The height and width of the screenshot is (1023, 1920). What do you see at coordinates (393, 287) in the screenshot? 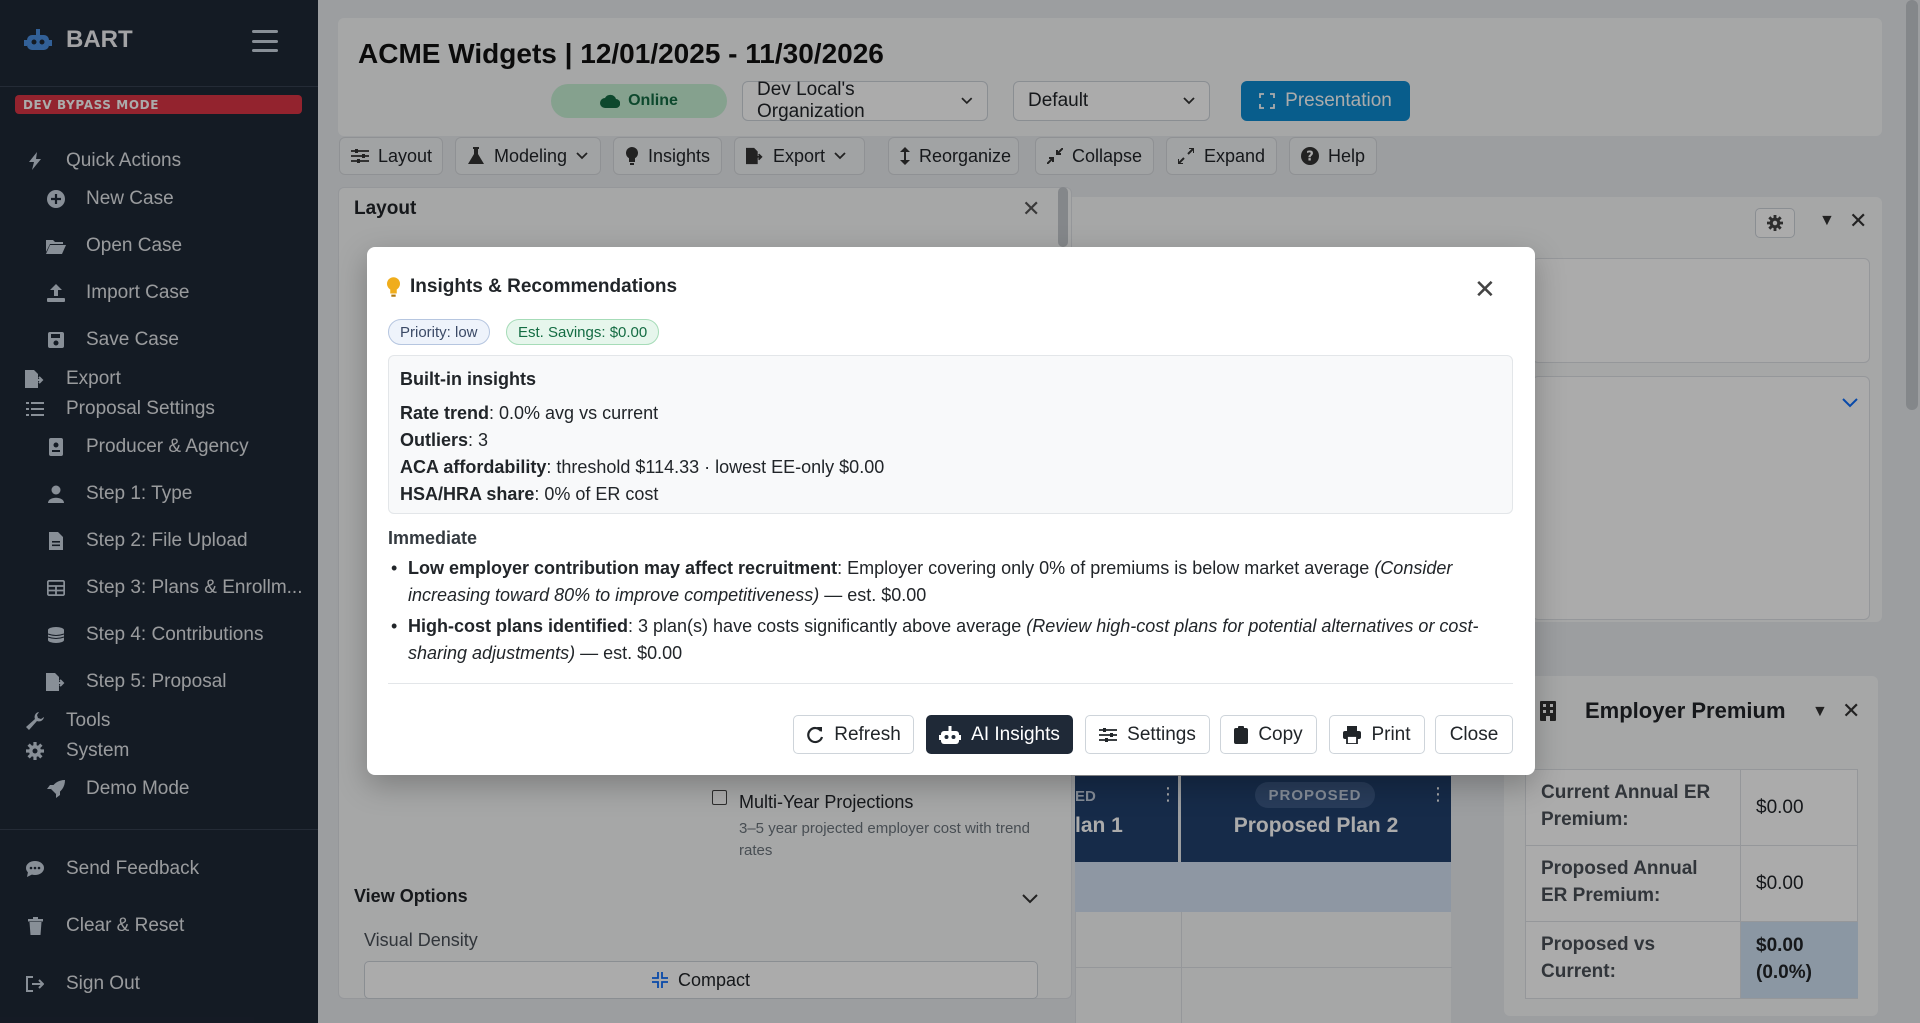
I see `lightbulb-icon` at bounding box center [393, 287].